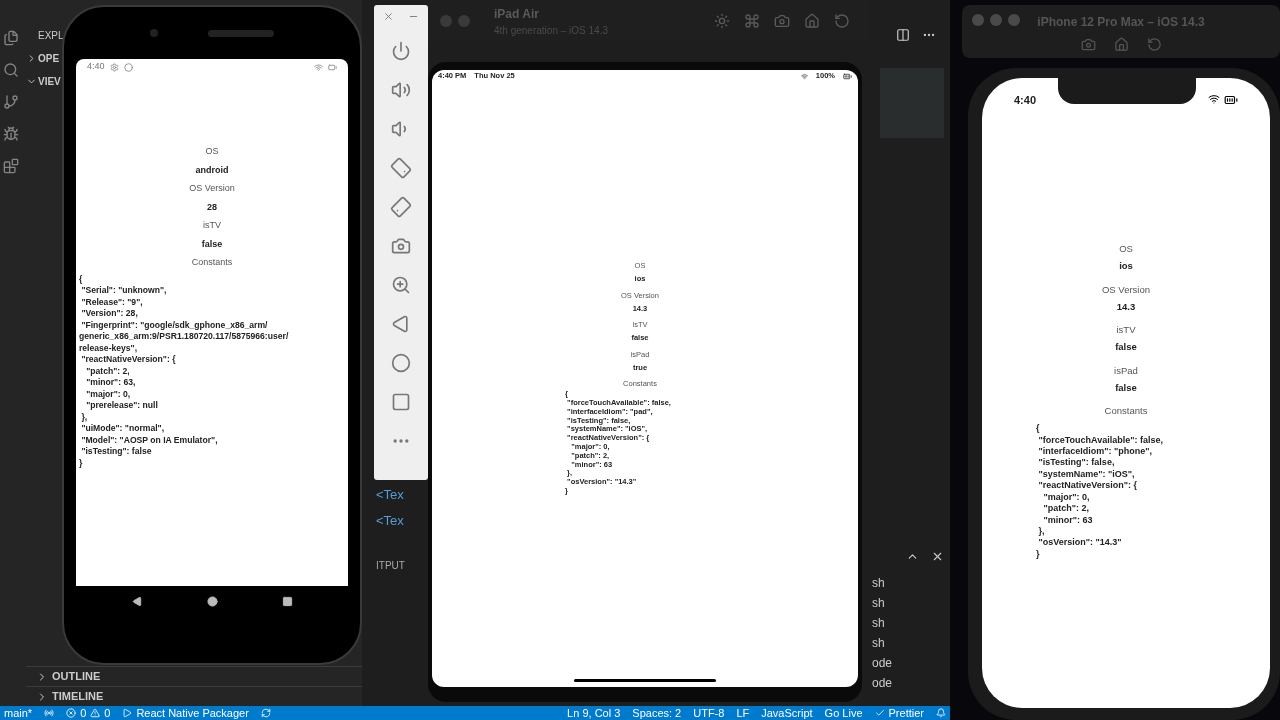 This screenshot has height=720, width=1280. Describe the element at coordinates (184, 337) in the screenshot. I see `constants-line: generic_x86_arm:9/PSR1.180720.117/5875966:user/` at that location.